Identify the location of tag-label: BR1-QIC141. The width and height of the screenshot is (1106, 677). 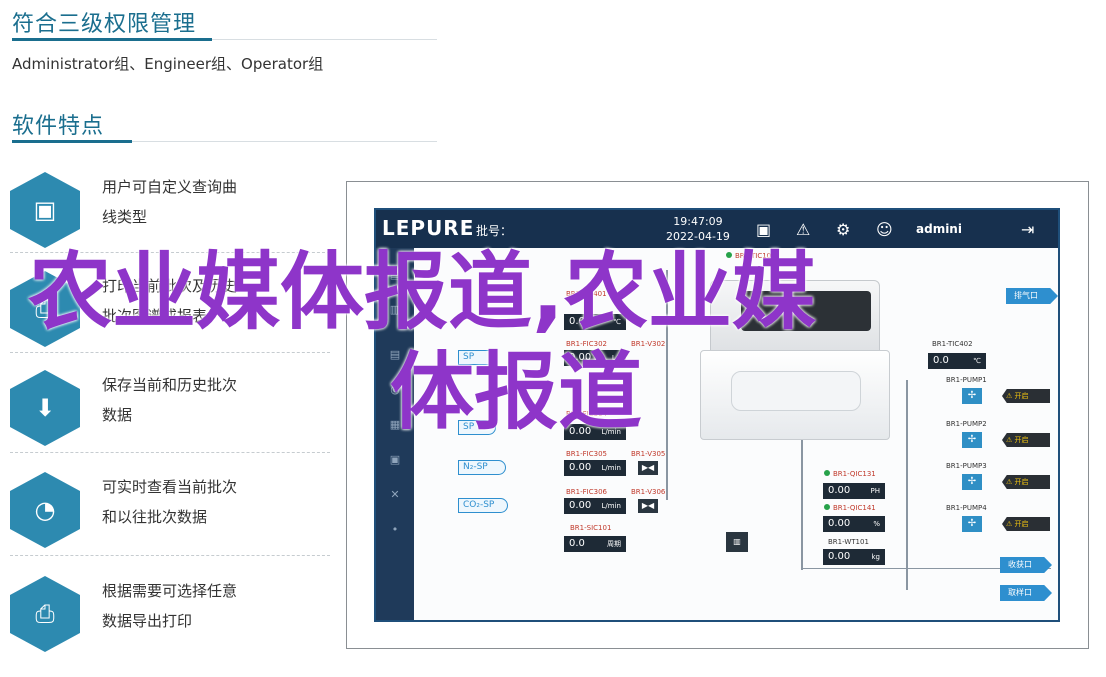
(850, 508).